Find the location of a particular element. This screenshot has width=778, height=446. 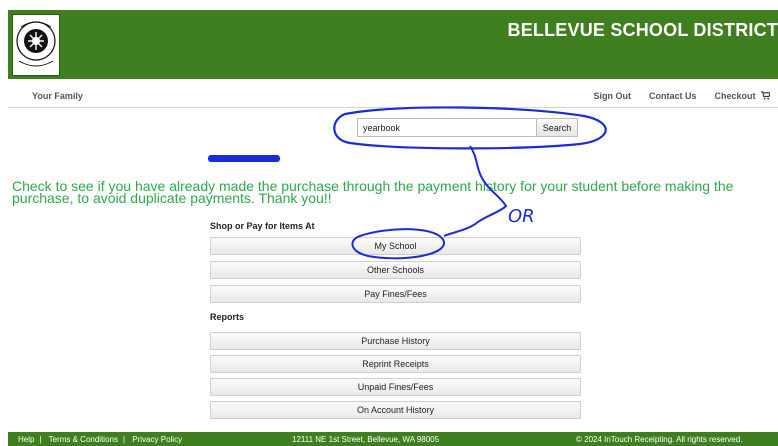

my-school-button: My School is located at coordinates (395, 246).